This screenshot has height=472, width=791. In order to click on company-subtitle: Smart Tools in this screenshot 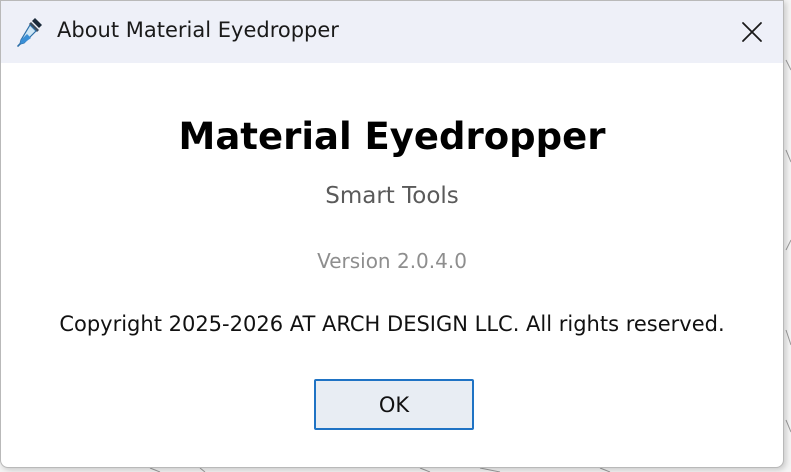, I will do `click(392, 196)`.